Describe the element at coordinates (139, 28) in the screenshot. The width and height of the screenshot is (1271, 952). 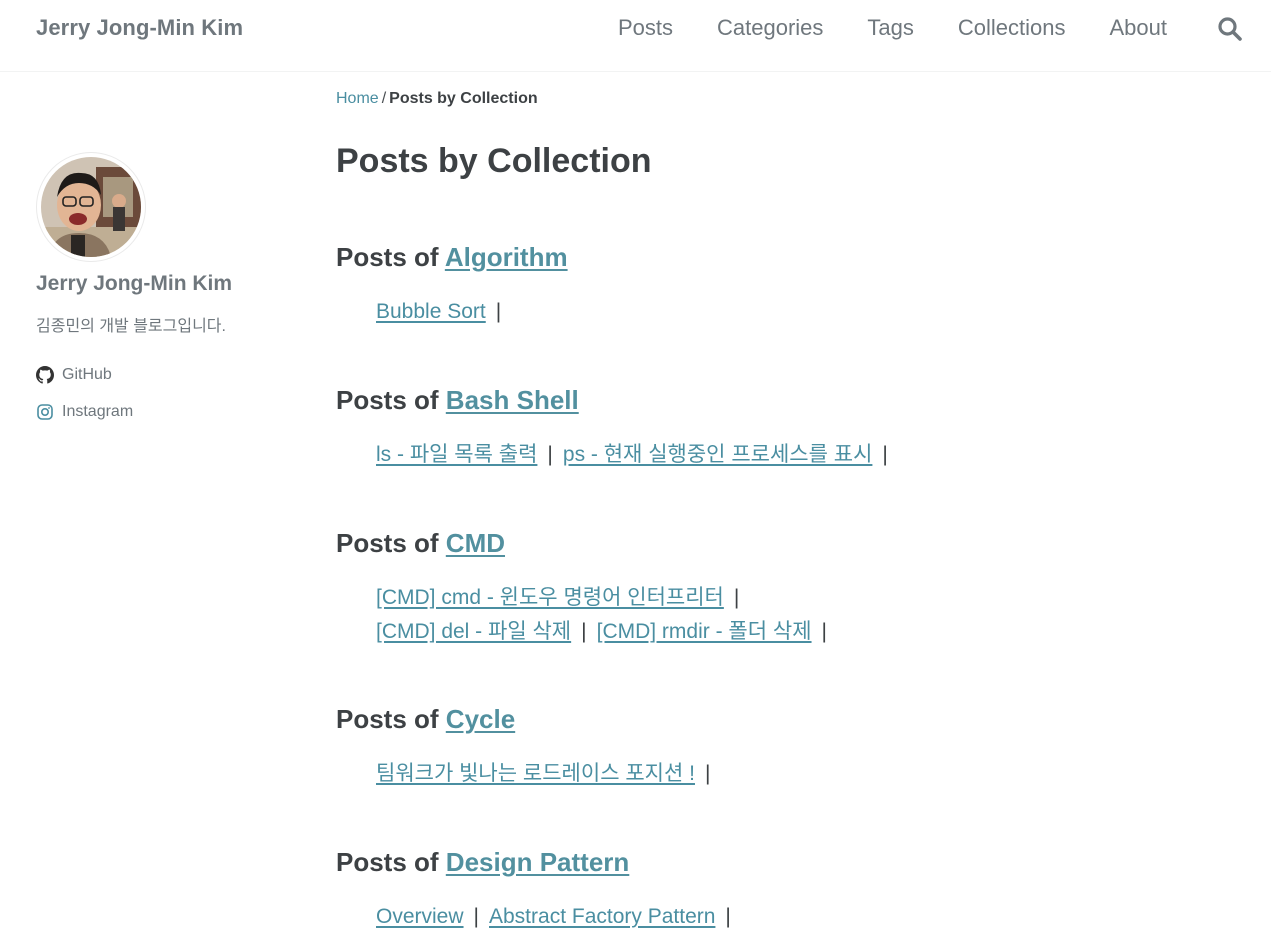
I see `site-title: Jerry Jong-Min Kim` at that location.